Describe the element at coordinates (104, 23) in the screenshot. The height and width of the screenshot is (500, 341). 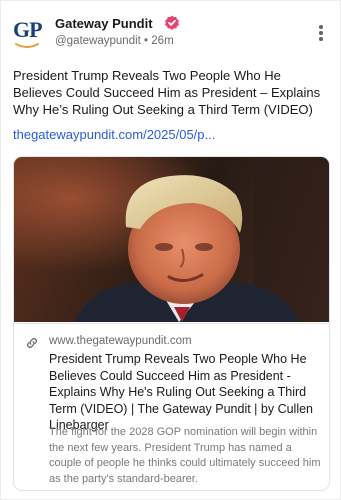
I see `account-name: Gateway Pundit` at that location.